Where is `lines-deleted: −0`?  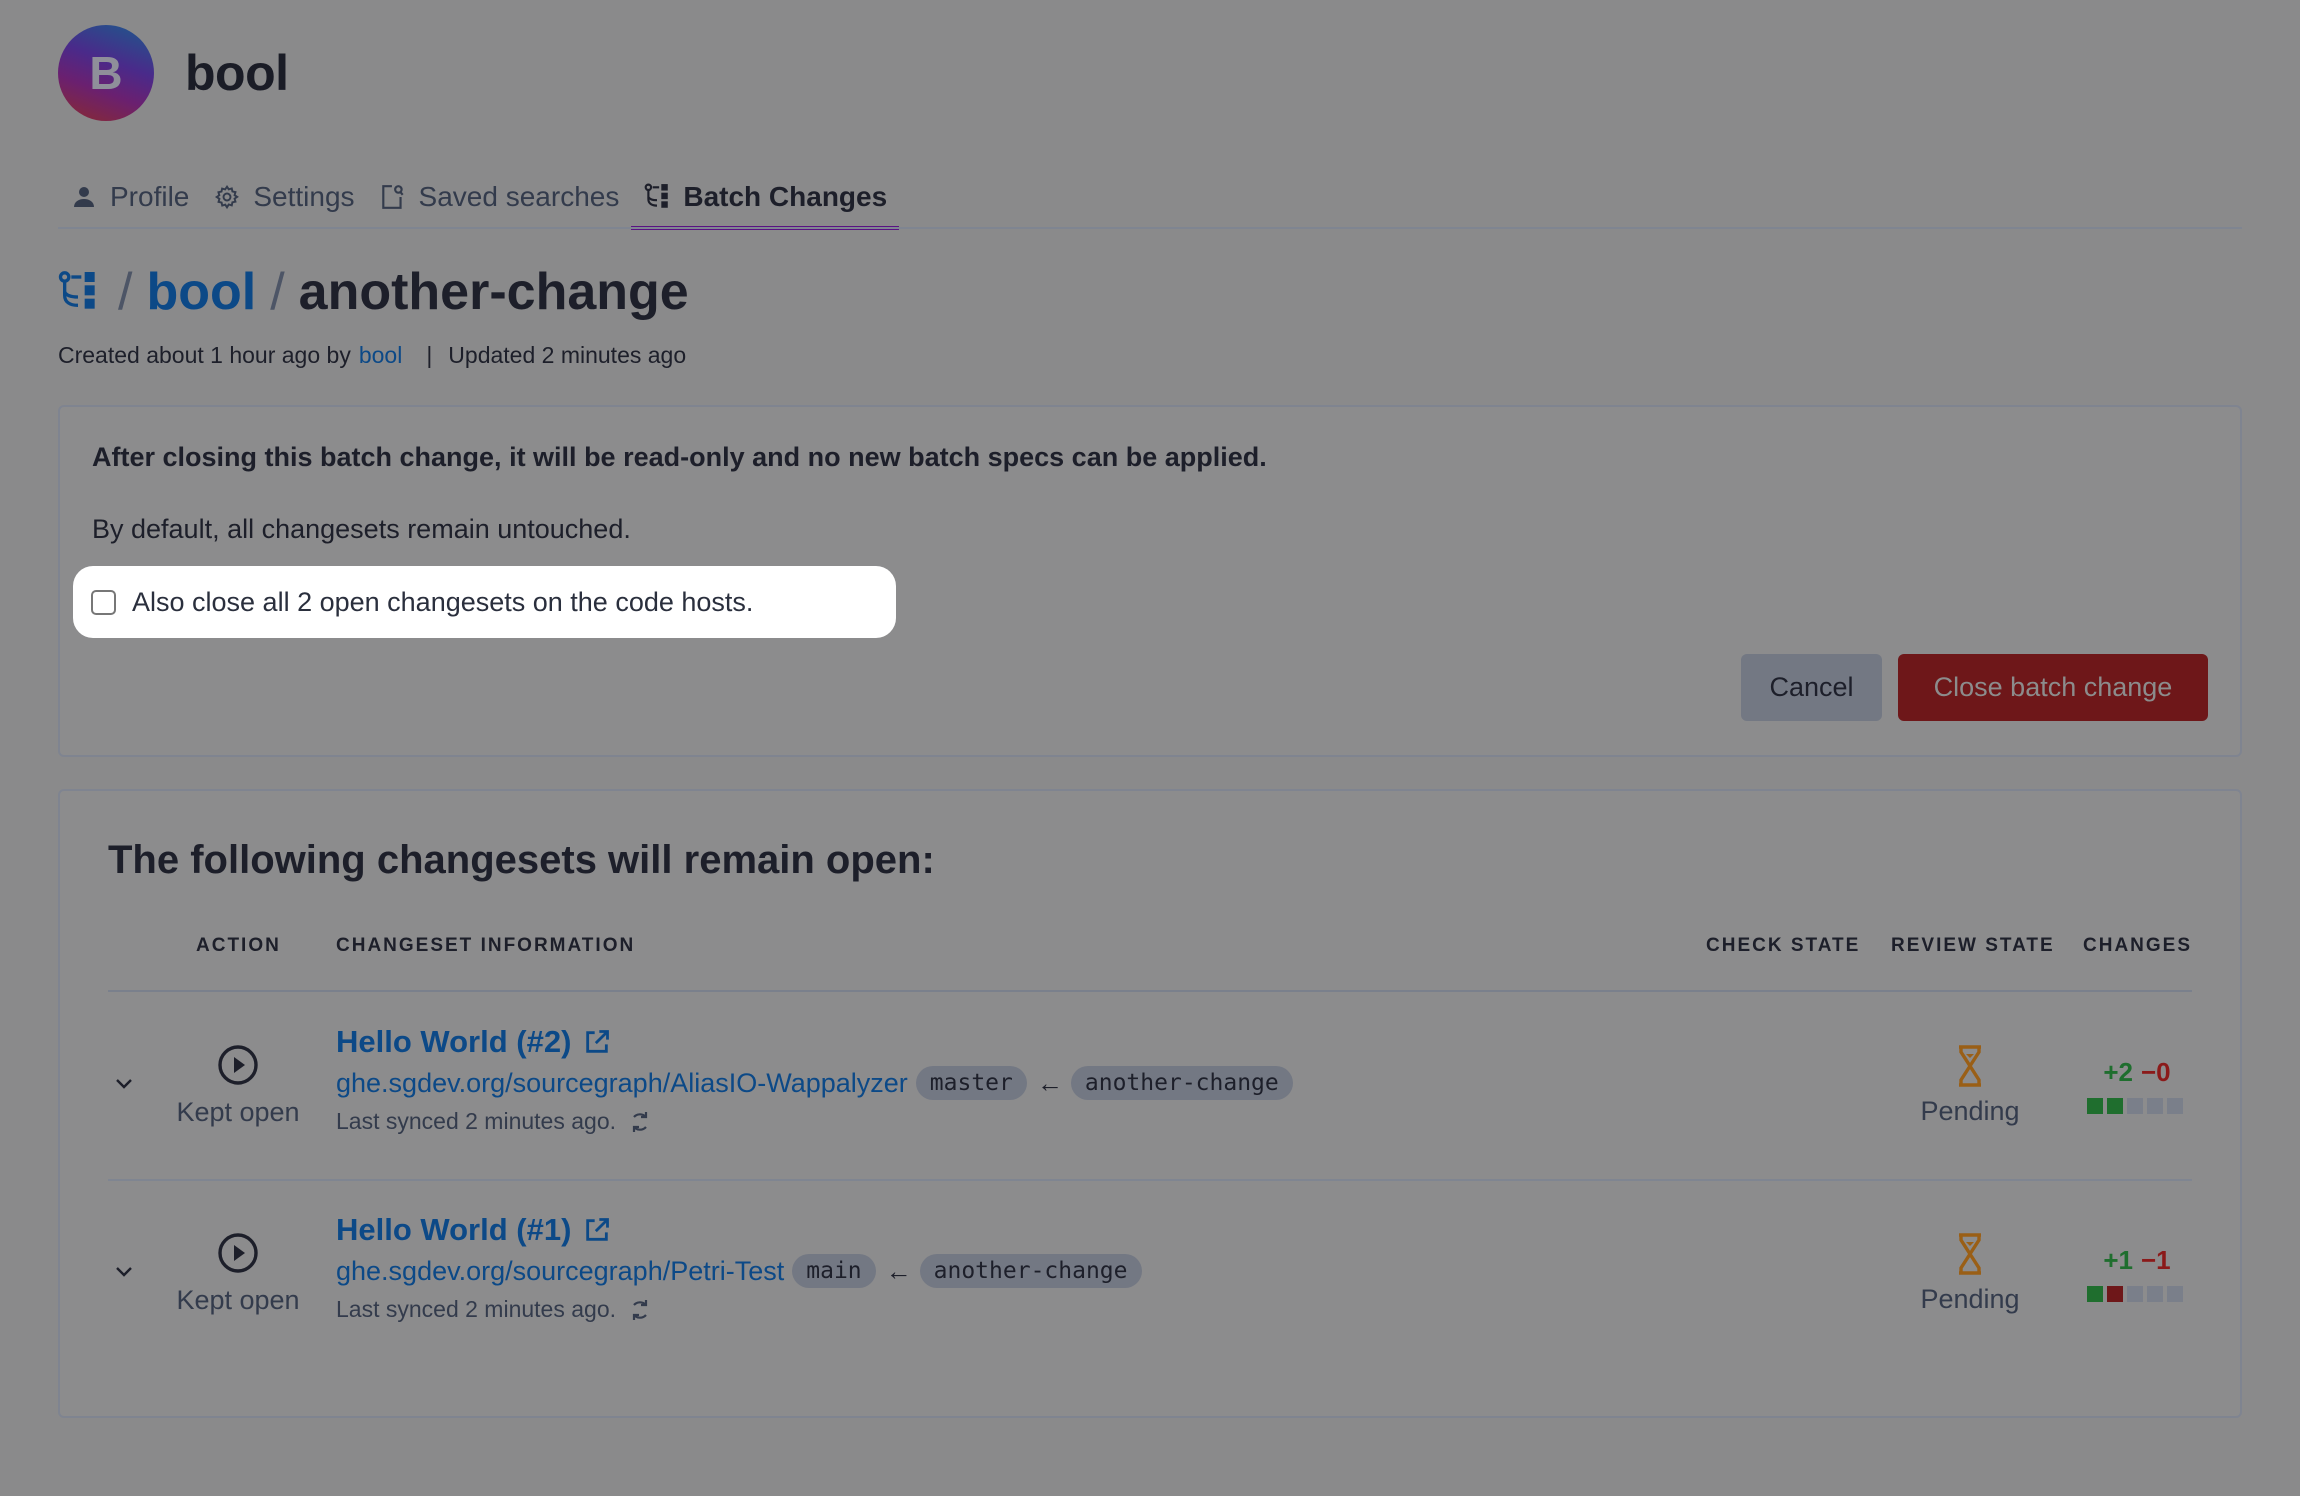 lines-deleted: −0 is located at coordinates (2156, 1072).